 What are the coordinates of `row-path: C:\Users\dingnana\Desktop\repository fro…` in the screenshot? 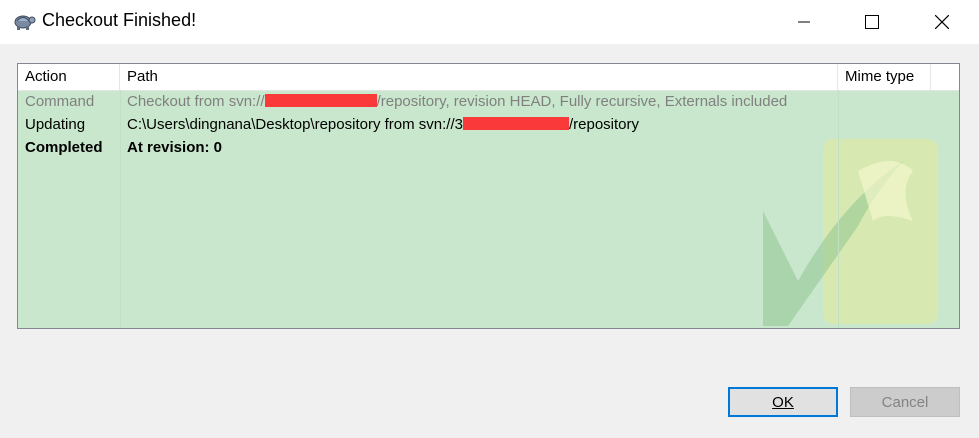 It's located at (383, 124).